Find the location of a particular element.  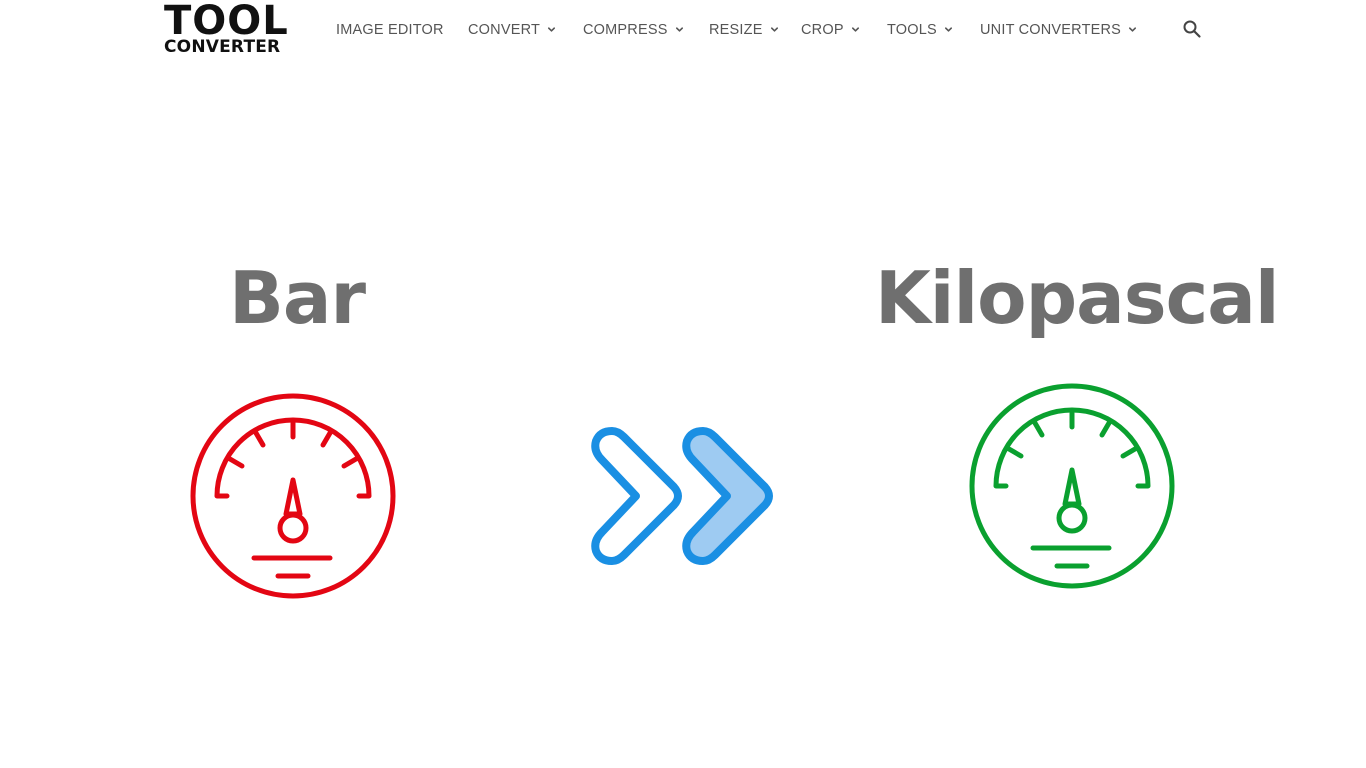

nav-item-label: CROP is located at coordinates (822, 30).